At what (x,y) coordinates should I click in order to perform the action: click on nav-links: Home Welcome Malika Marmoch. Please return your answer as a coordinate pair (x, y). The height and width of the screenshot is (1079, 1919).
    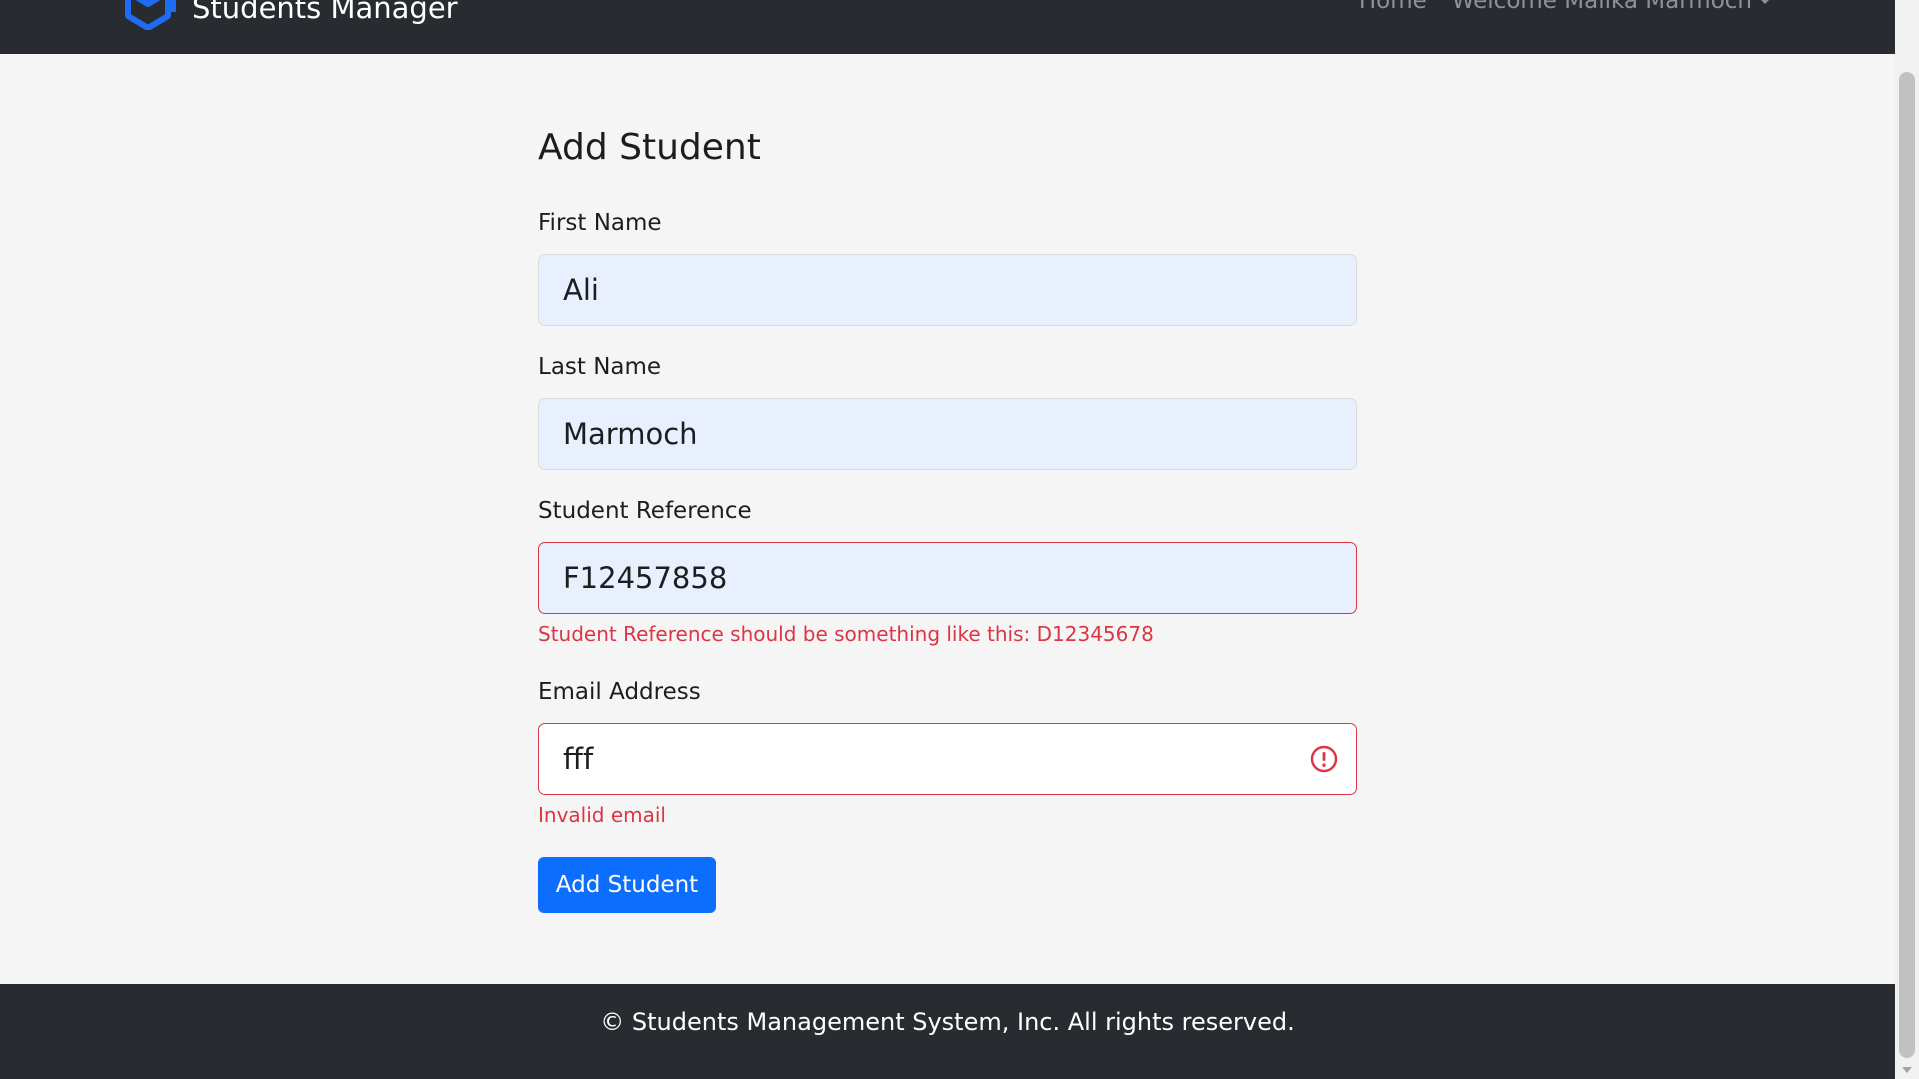
    Looking at the image, I should click on (1564, 7).